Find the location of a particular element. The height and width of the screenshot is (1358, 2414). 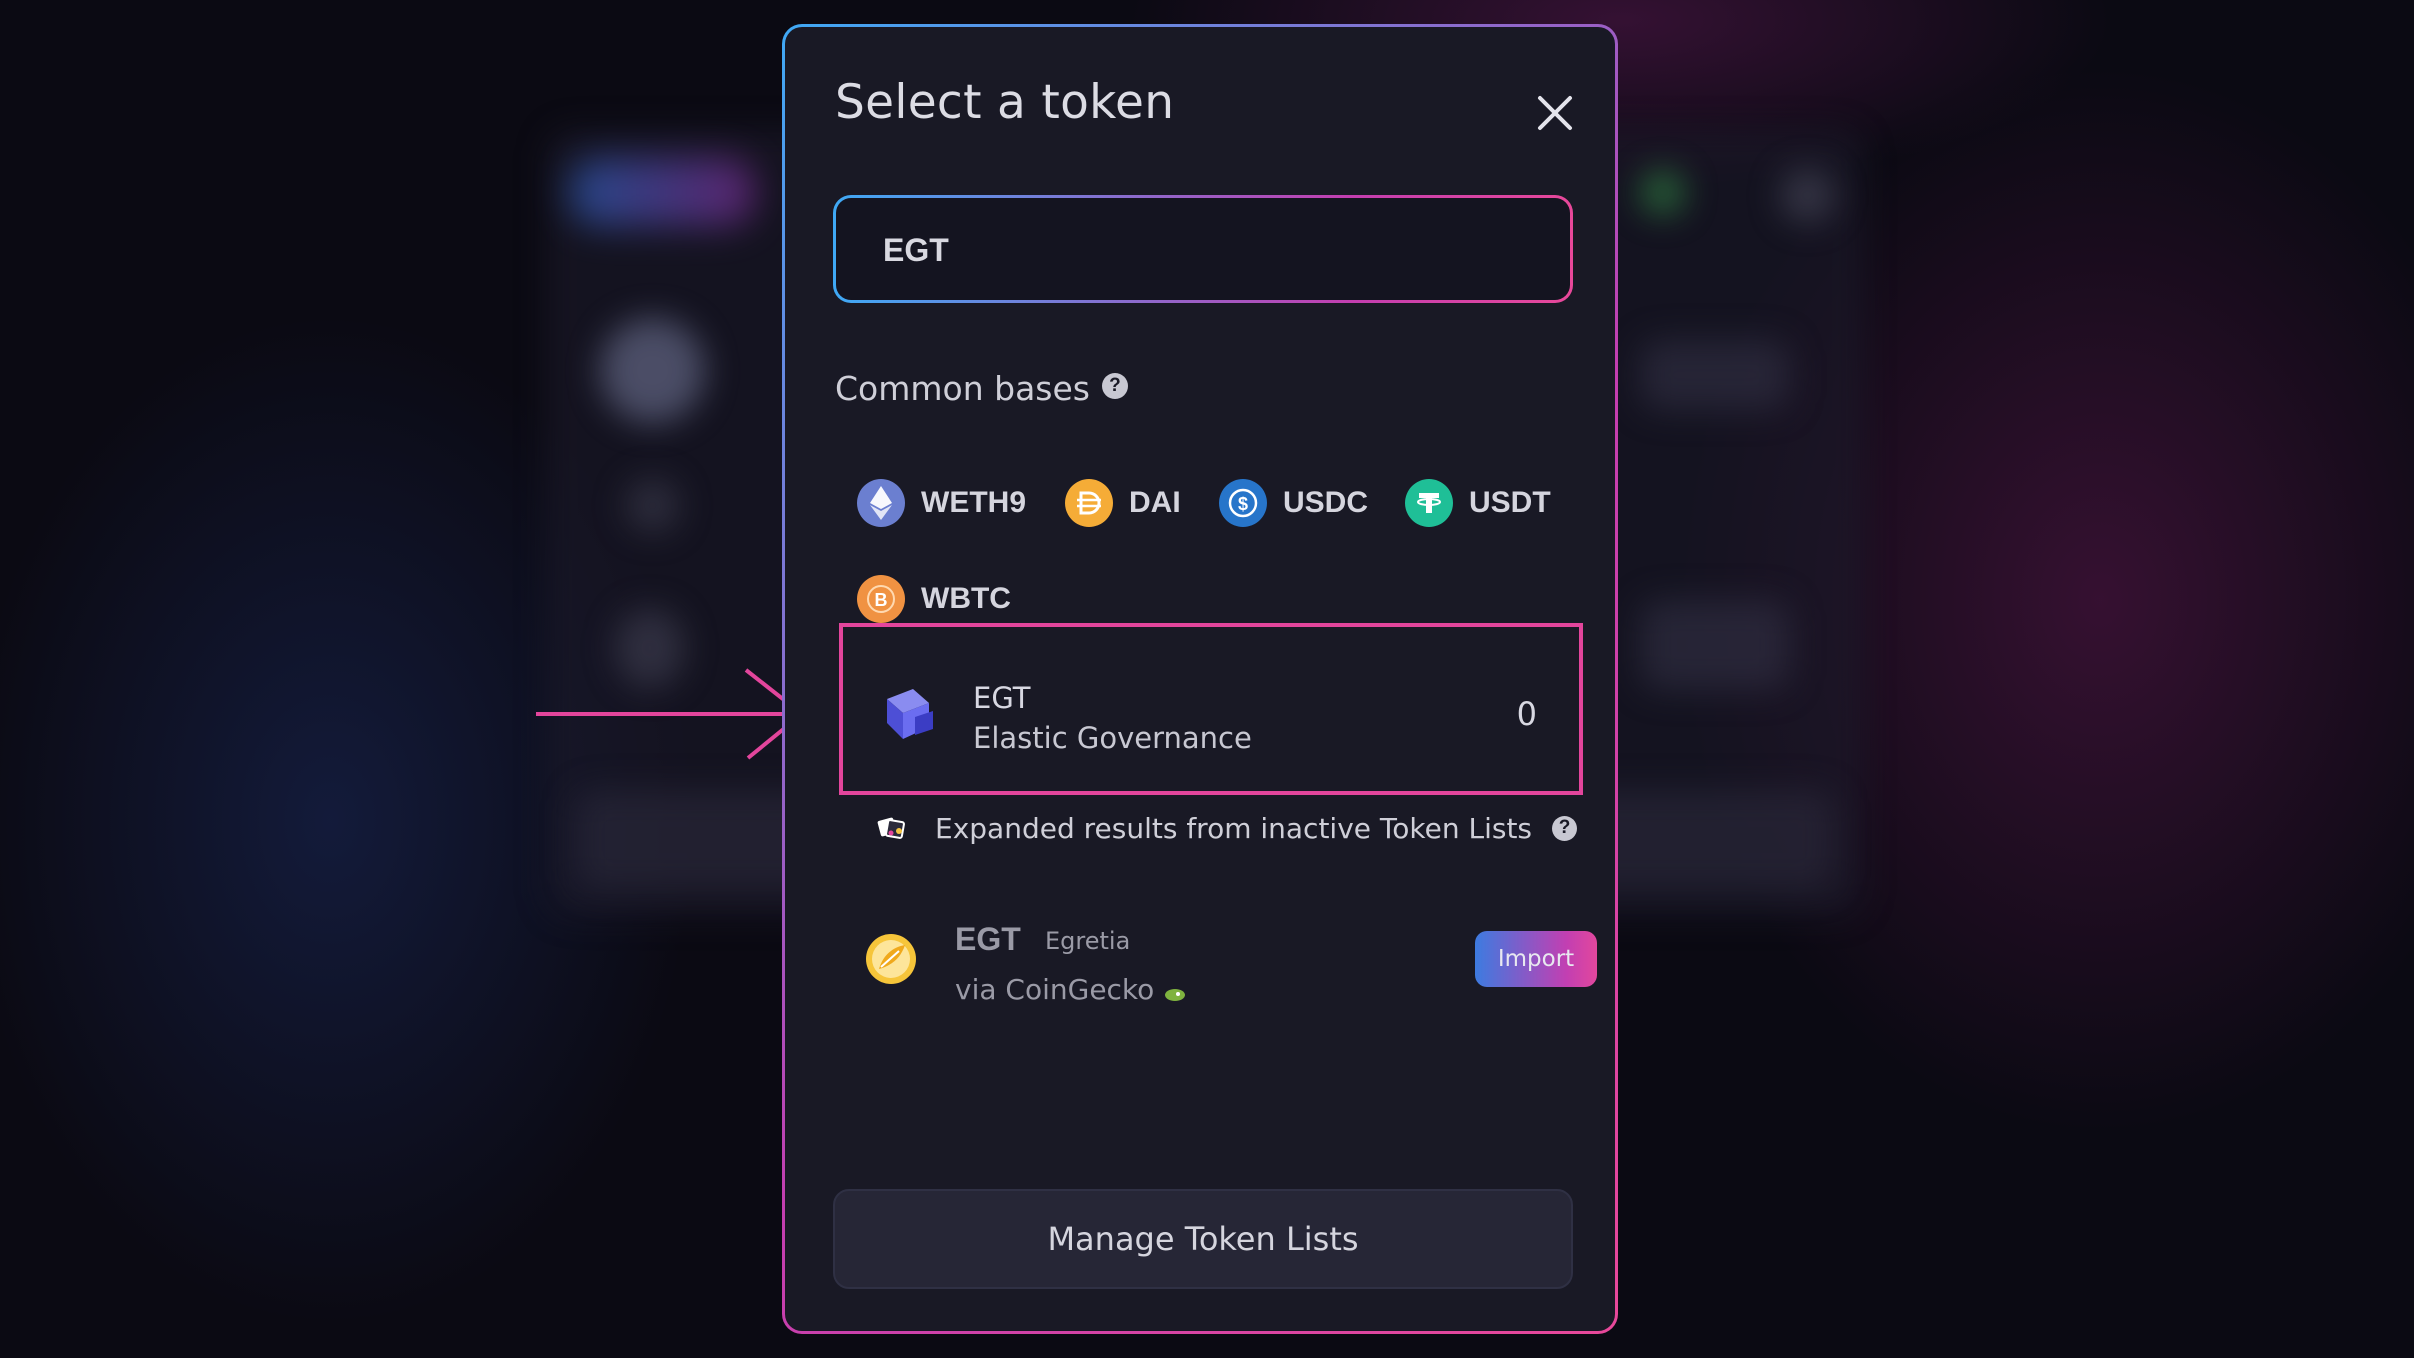

token-name: Elastic Governance is located at coordinates (1112, 738).